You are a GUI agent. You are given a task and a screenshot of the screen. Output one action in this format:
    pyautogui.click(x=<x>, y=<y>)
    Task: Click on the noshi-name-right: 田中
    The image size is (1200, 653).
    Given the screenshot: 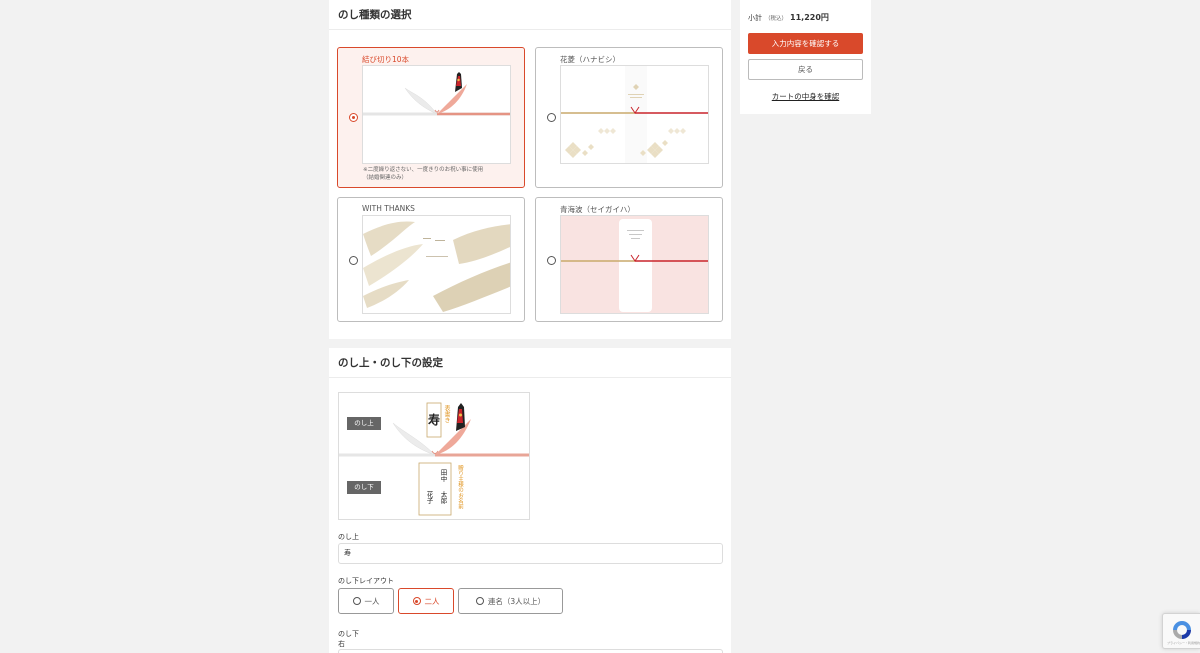 What is the action you would take?
    pyautogui.click(x=443, y=475)
    